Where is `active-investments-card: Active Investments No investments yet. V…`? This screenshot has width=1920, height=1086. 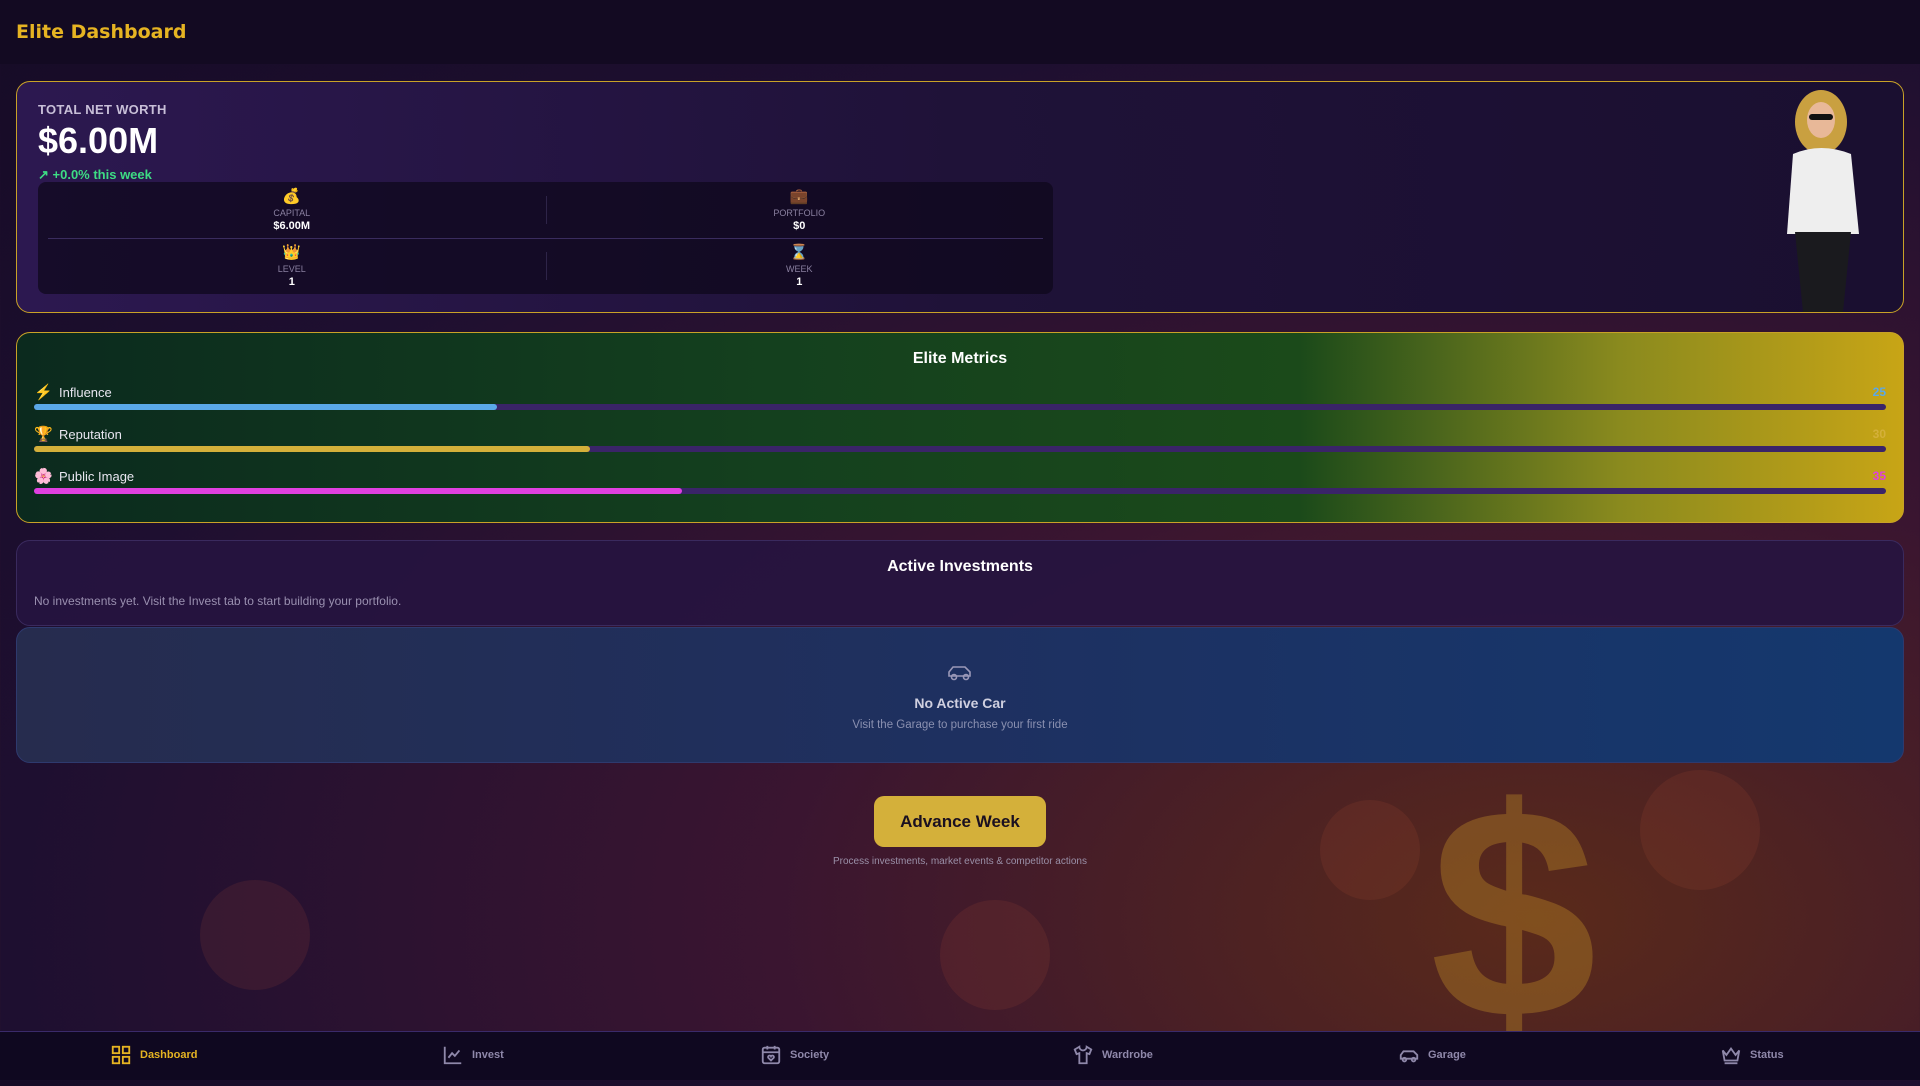 active-investments-card: Active Investments No investments yet. V… is located at coordinates (960, 583).